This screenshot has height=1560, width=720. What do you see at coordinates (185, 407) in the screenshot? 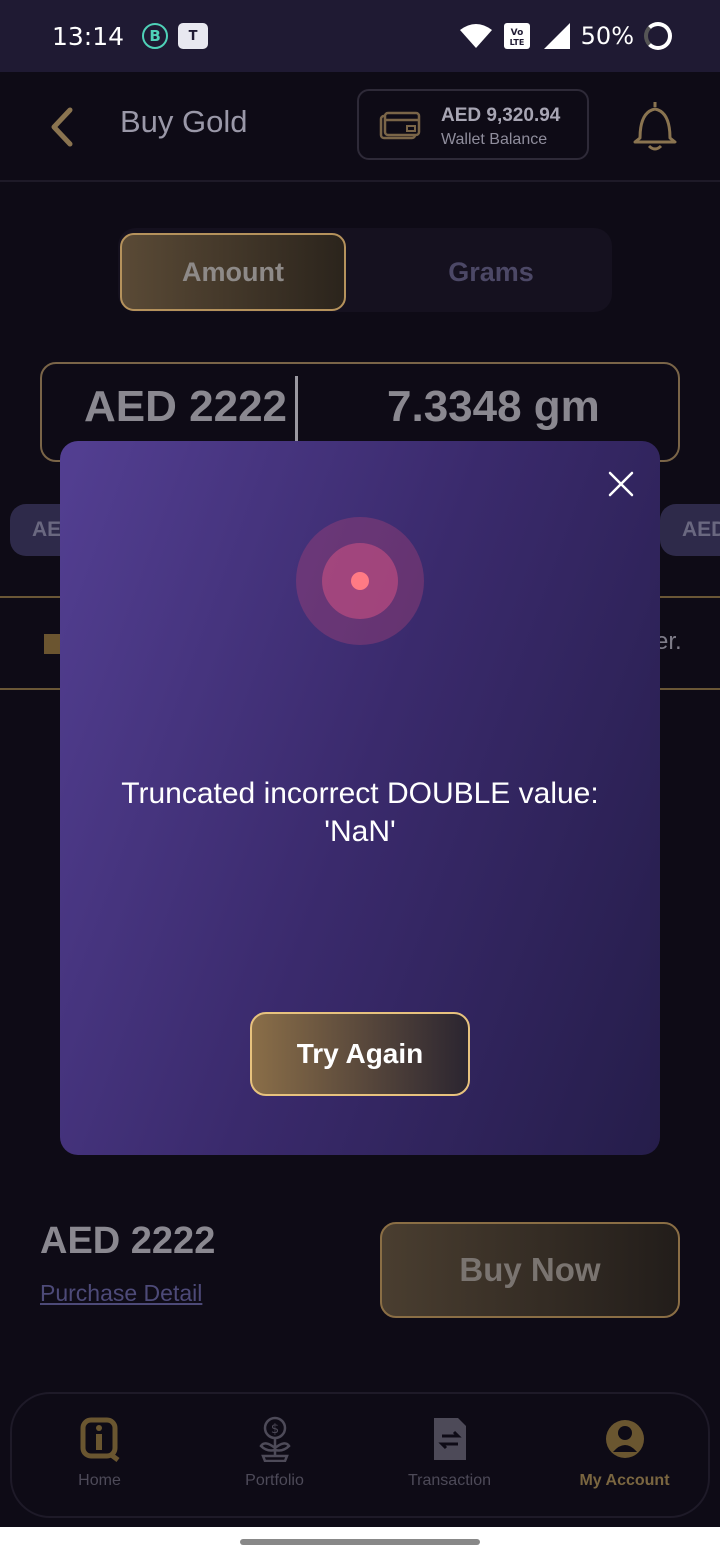
I see `amount-input-value: AED 2222` at bounding box center [185, 407].